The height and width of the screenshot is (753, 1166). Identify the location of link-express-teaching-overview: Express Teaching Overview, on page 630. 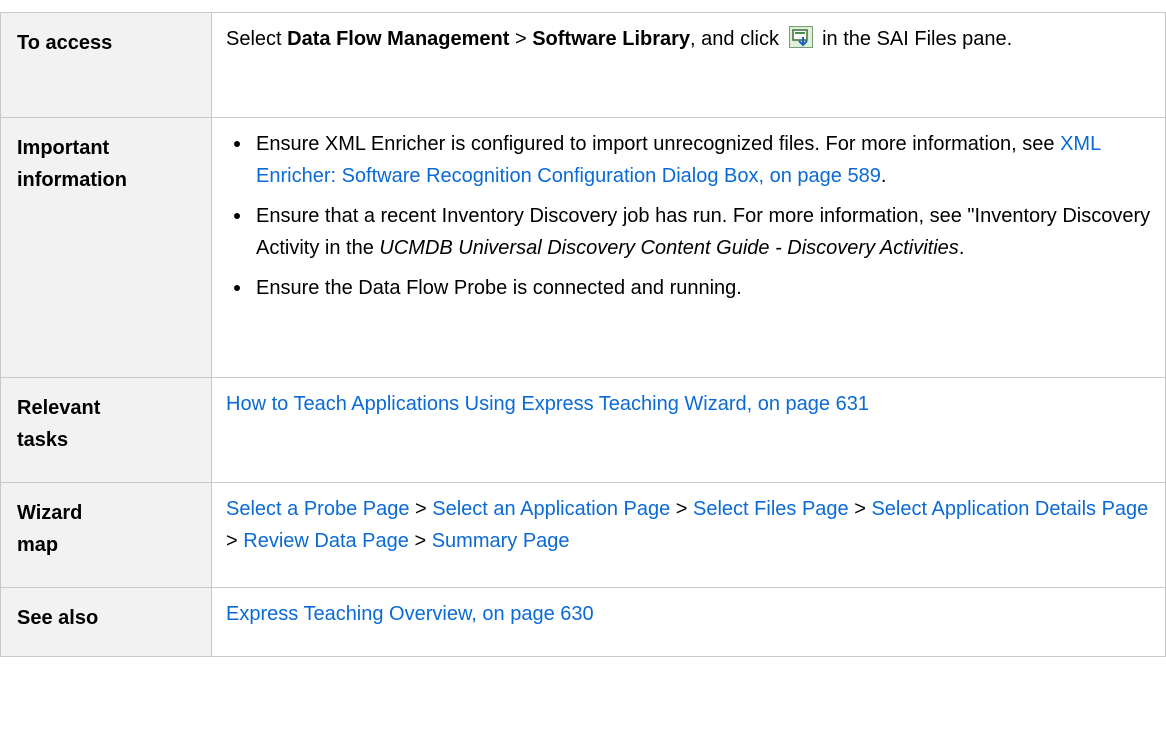
(410, 614).